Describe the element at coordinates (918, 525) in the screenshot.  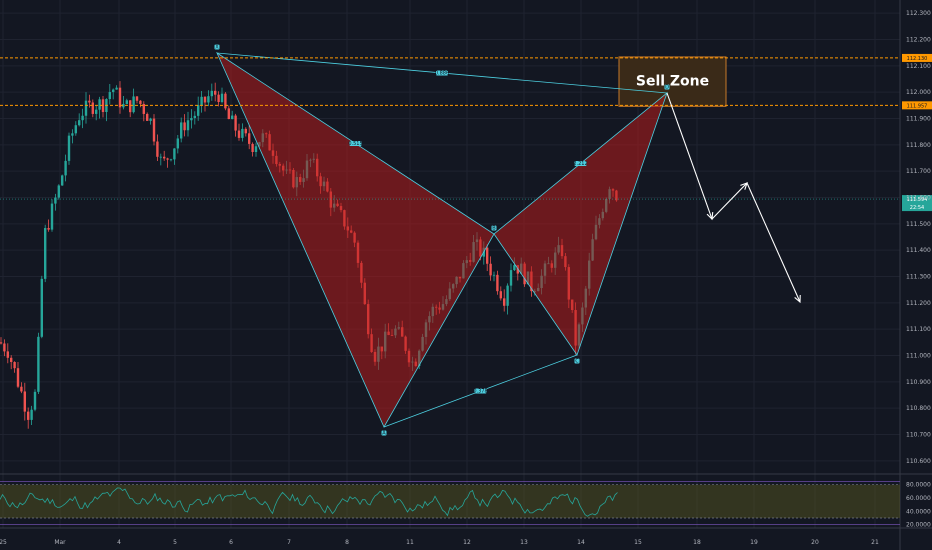
I see `oscillator-tick-label: 20.0000` at that location.